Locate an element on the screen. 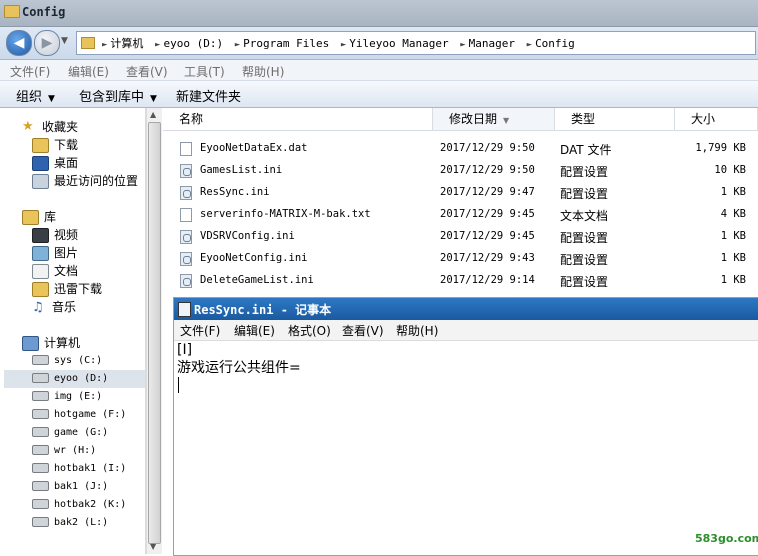 This screenshot has width=758, height=556. text-caret is located at coordinates (178, 385).